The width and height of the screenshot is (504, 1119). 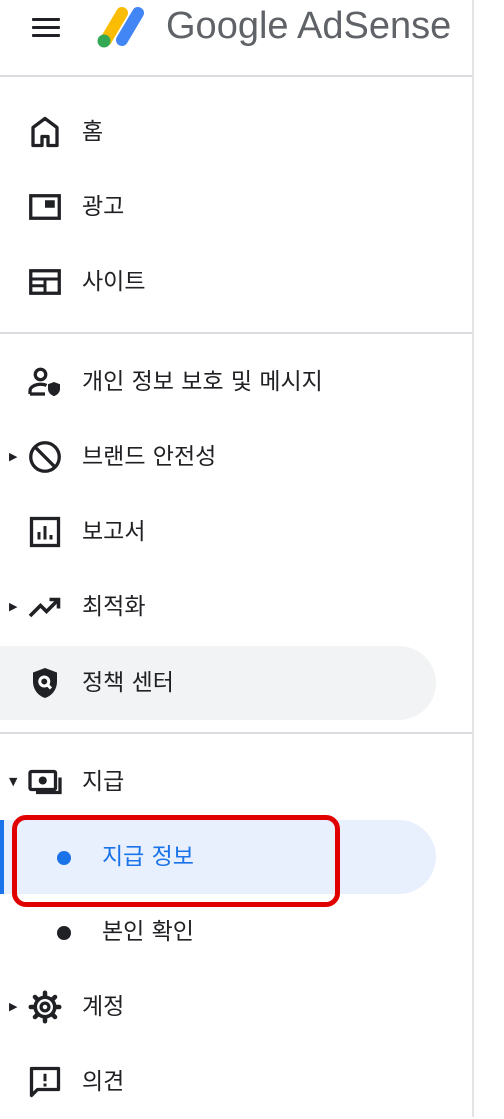 What do you see at coordinates (45, 607) in the screenshot?
I see `trending-up-icon` at bounding box center [45, 607].